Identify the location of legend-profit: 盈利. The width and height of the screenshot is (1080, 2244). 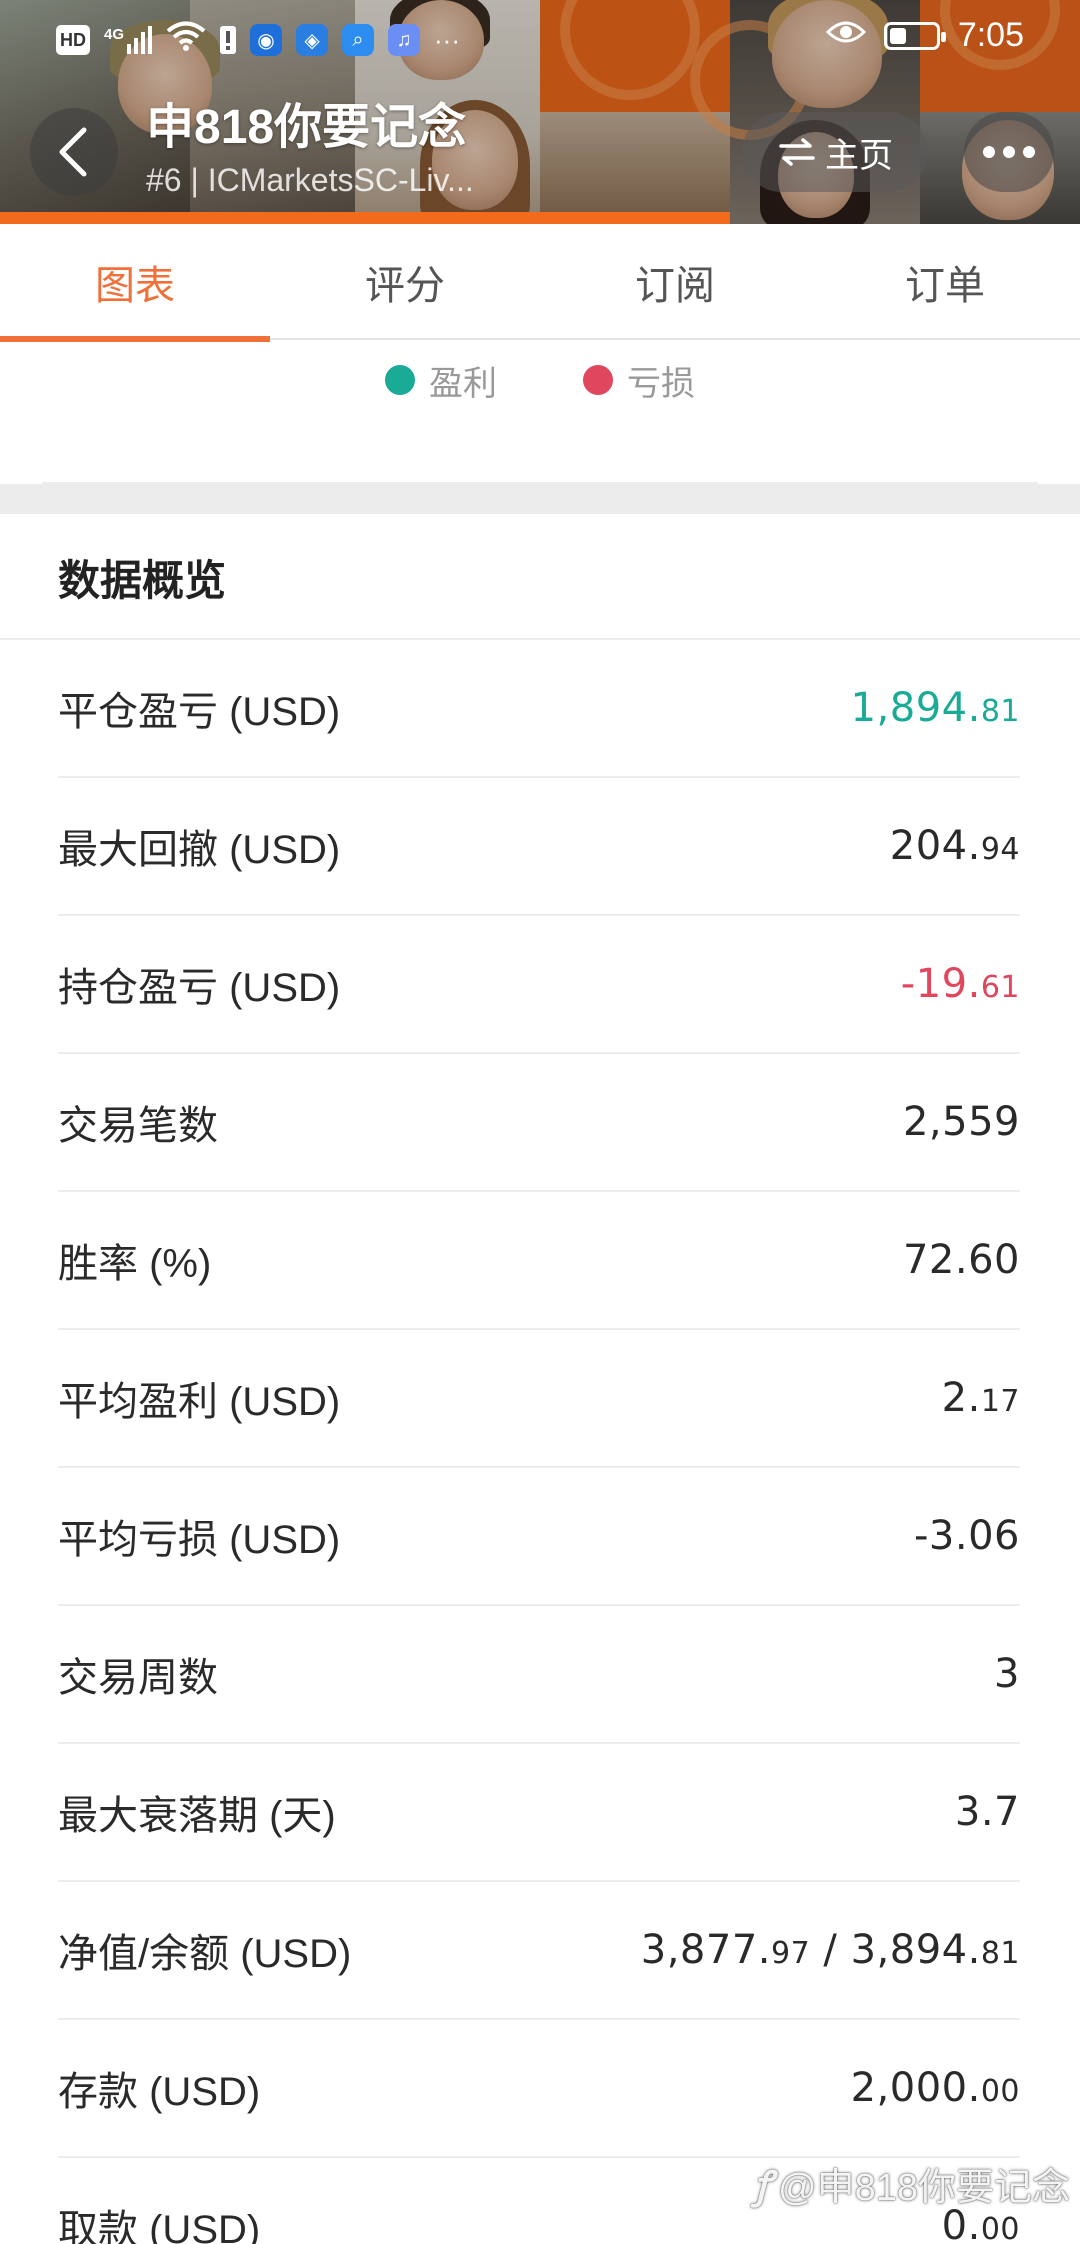
(441, 380).